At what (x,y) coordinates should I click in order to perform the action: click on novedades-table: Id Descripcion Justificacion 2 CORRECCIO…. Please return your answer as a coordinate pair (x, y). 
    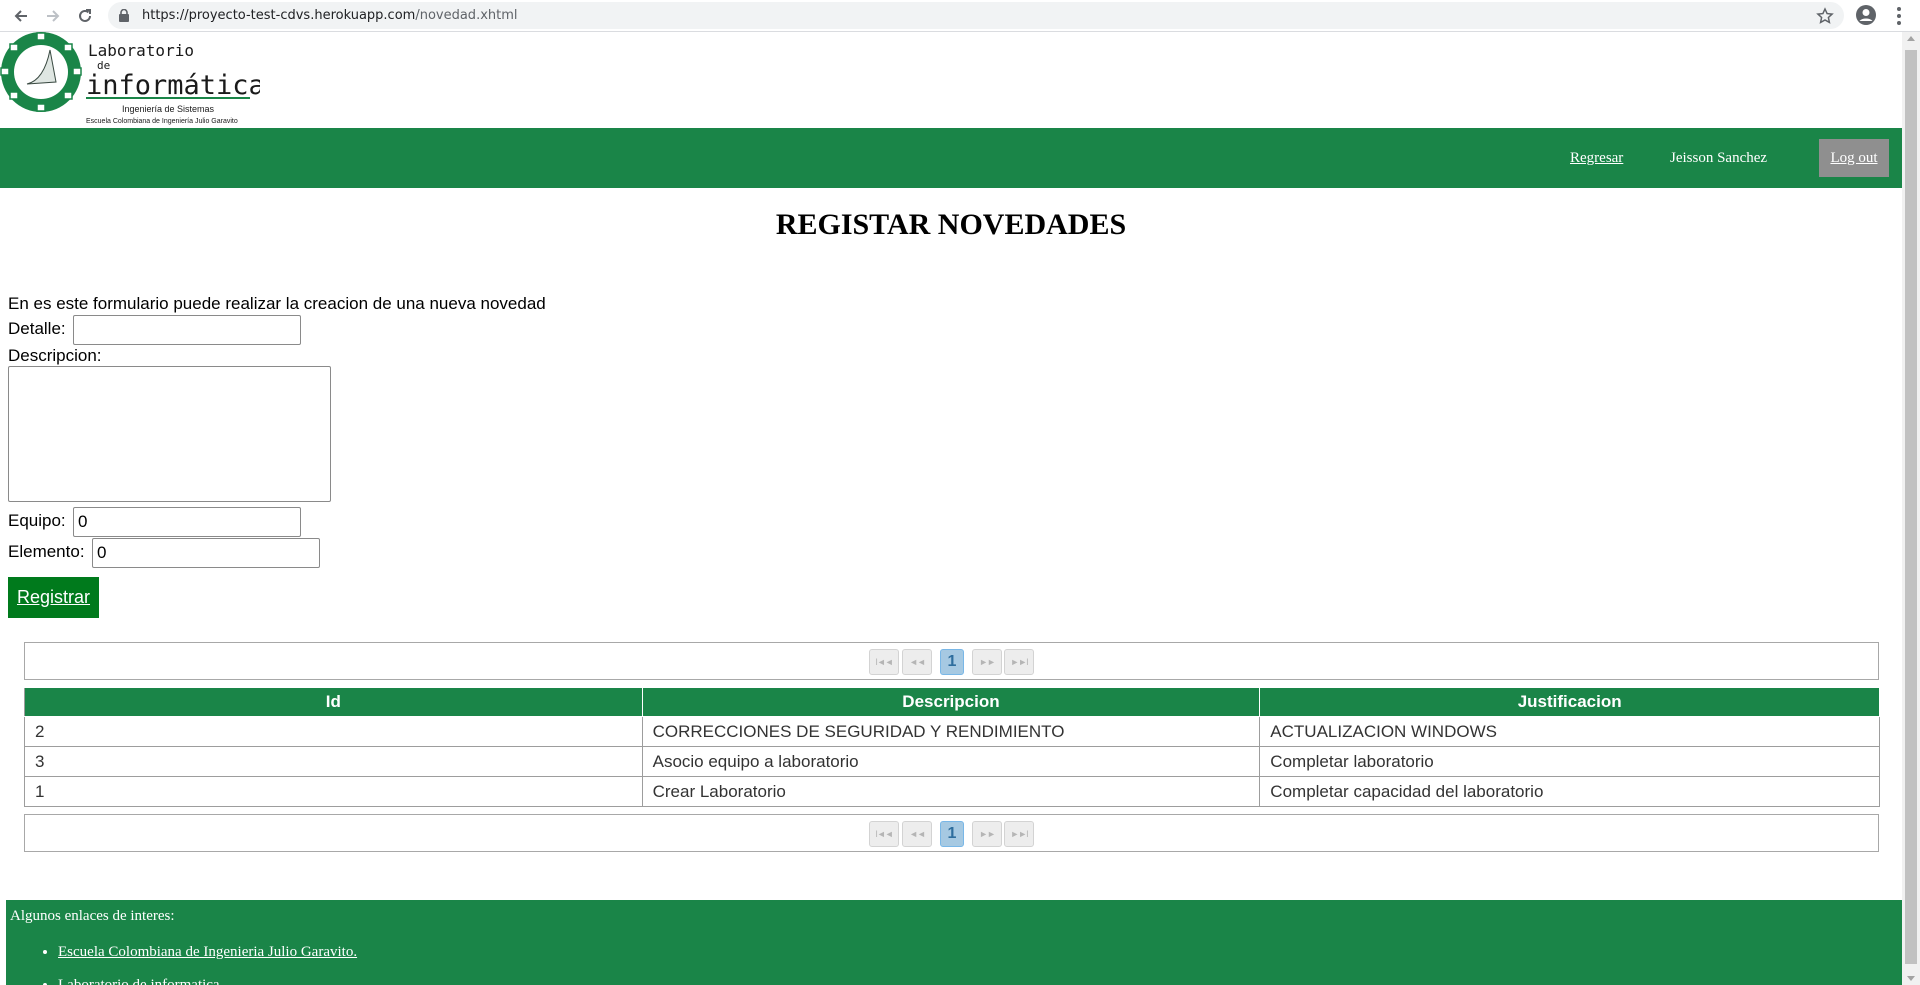
    Looking at the image, I should click on (952, 747).